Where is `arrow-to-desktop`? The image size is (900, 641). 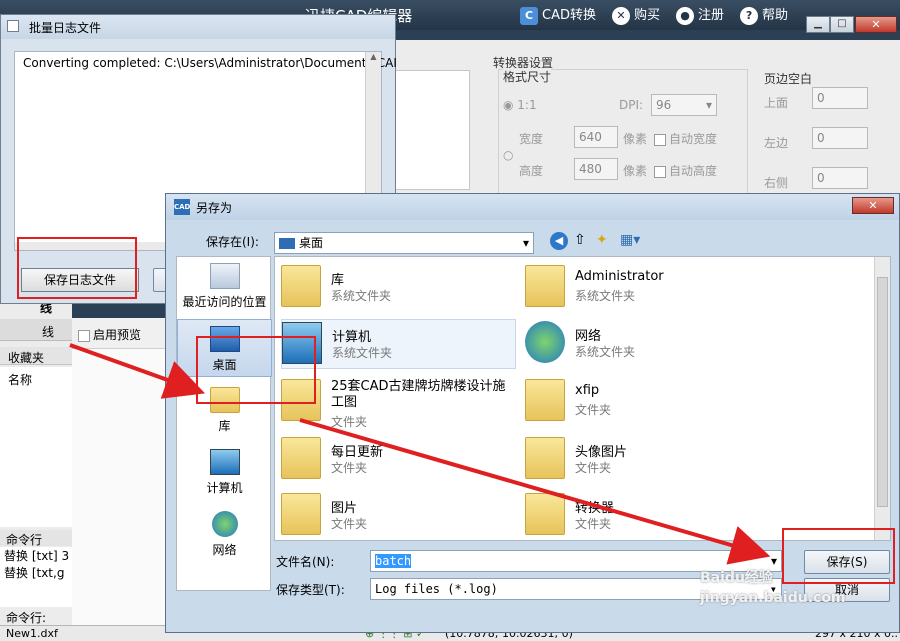 arrow-to-desktop is located at coordinates (137, 371).